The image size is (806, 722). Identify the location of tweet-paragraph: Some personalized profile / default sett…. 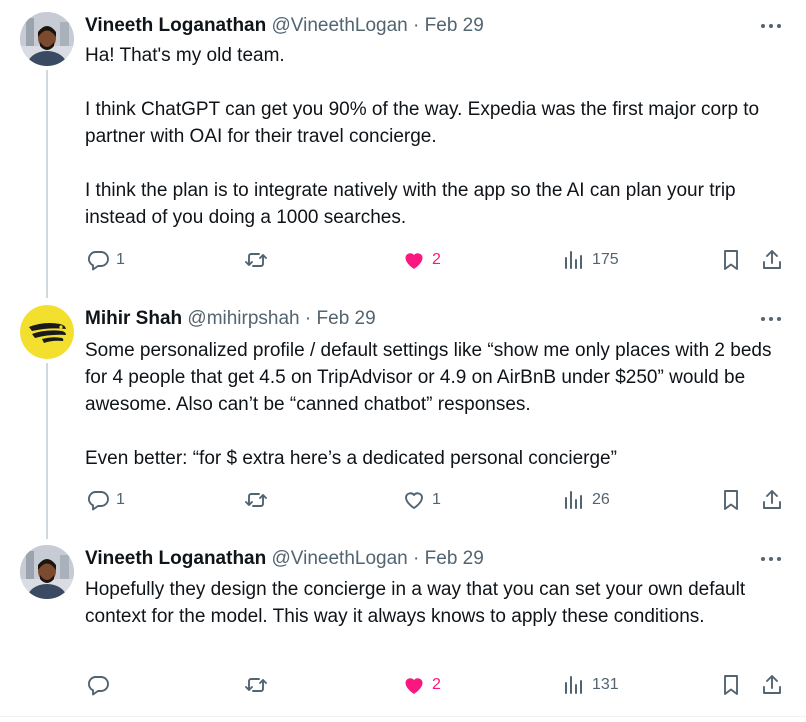
(428, 377).